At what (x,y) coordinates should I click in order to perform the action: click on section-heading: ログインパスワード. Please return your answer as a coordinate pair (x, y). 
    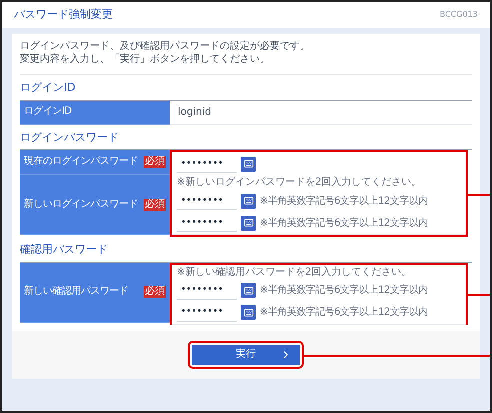
    Looking at the image, I should click on (70, 138).